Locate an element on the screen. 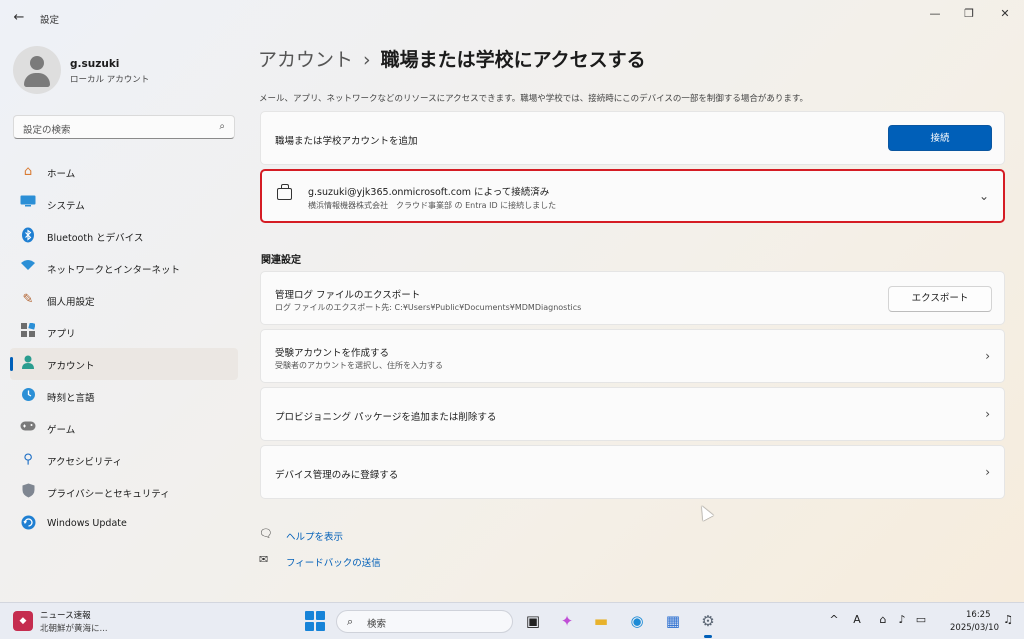 The width and height of the screenshot is (1024, 639). personalization-icon: ✎ is located at coordinates (28, 299).